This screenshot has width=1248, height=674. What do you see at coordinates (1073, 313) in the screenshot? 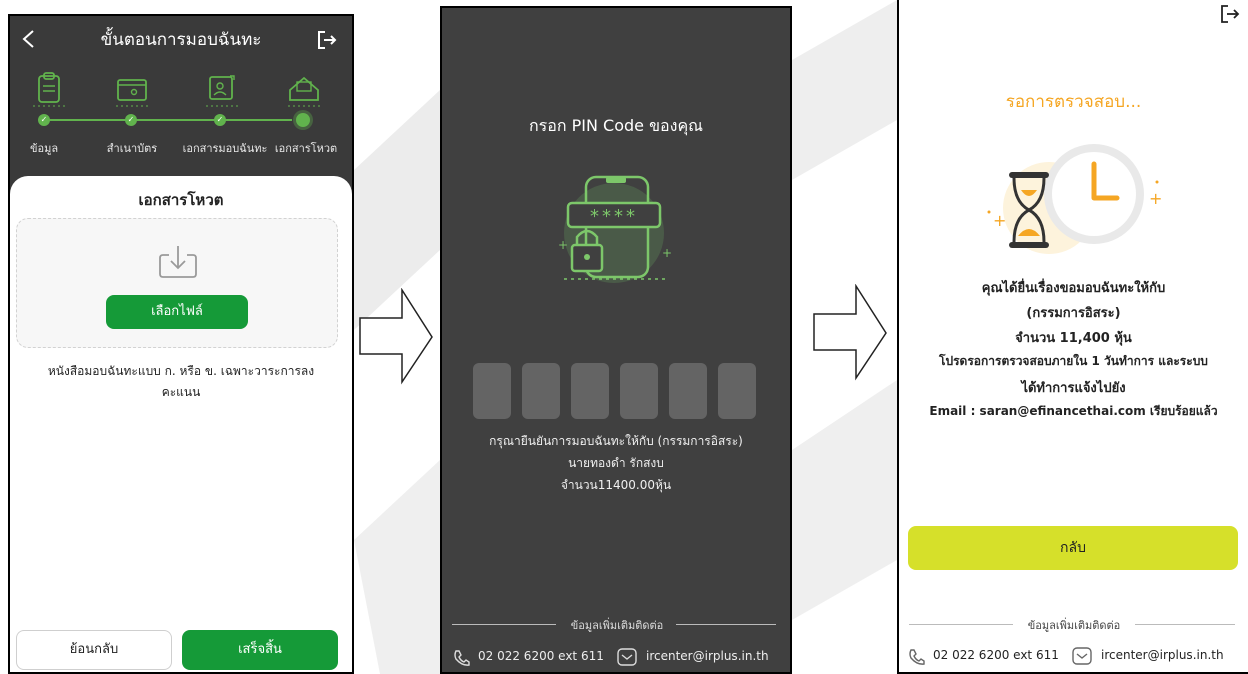
I see `result-line: (กรรมการอิสระ)` at bounding box center [1073, 313].